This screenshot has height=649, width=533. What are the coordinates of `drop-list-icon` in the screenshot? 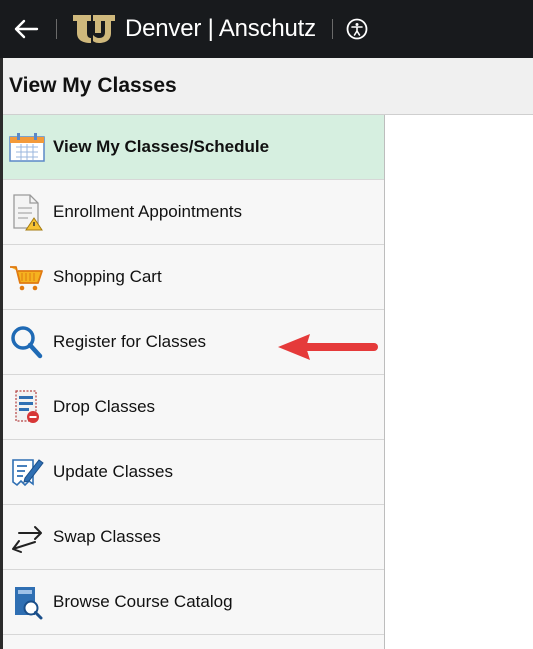 It's located at (27, 407).